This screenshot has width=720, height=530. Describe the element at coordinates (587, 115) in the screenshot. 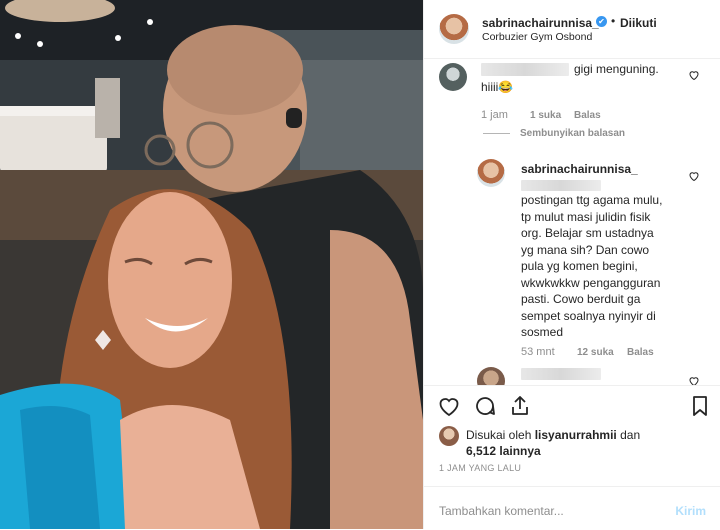

I see `comment-reply-button: Balas` at that location.